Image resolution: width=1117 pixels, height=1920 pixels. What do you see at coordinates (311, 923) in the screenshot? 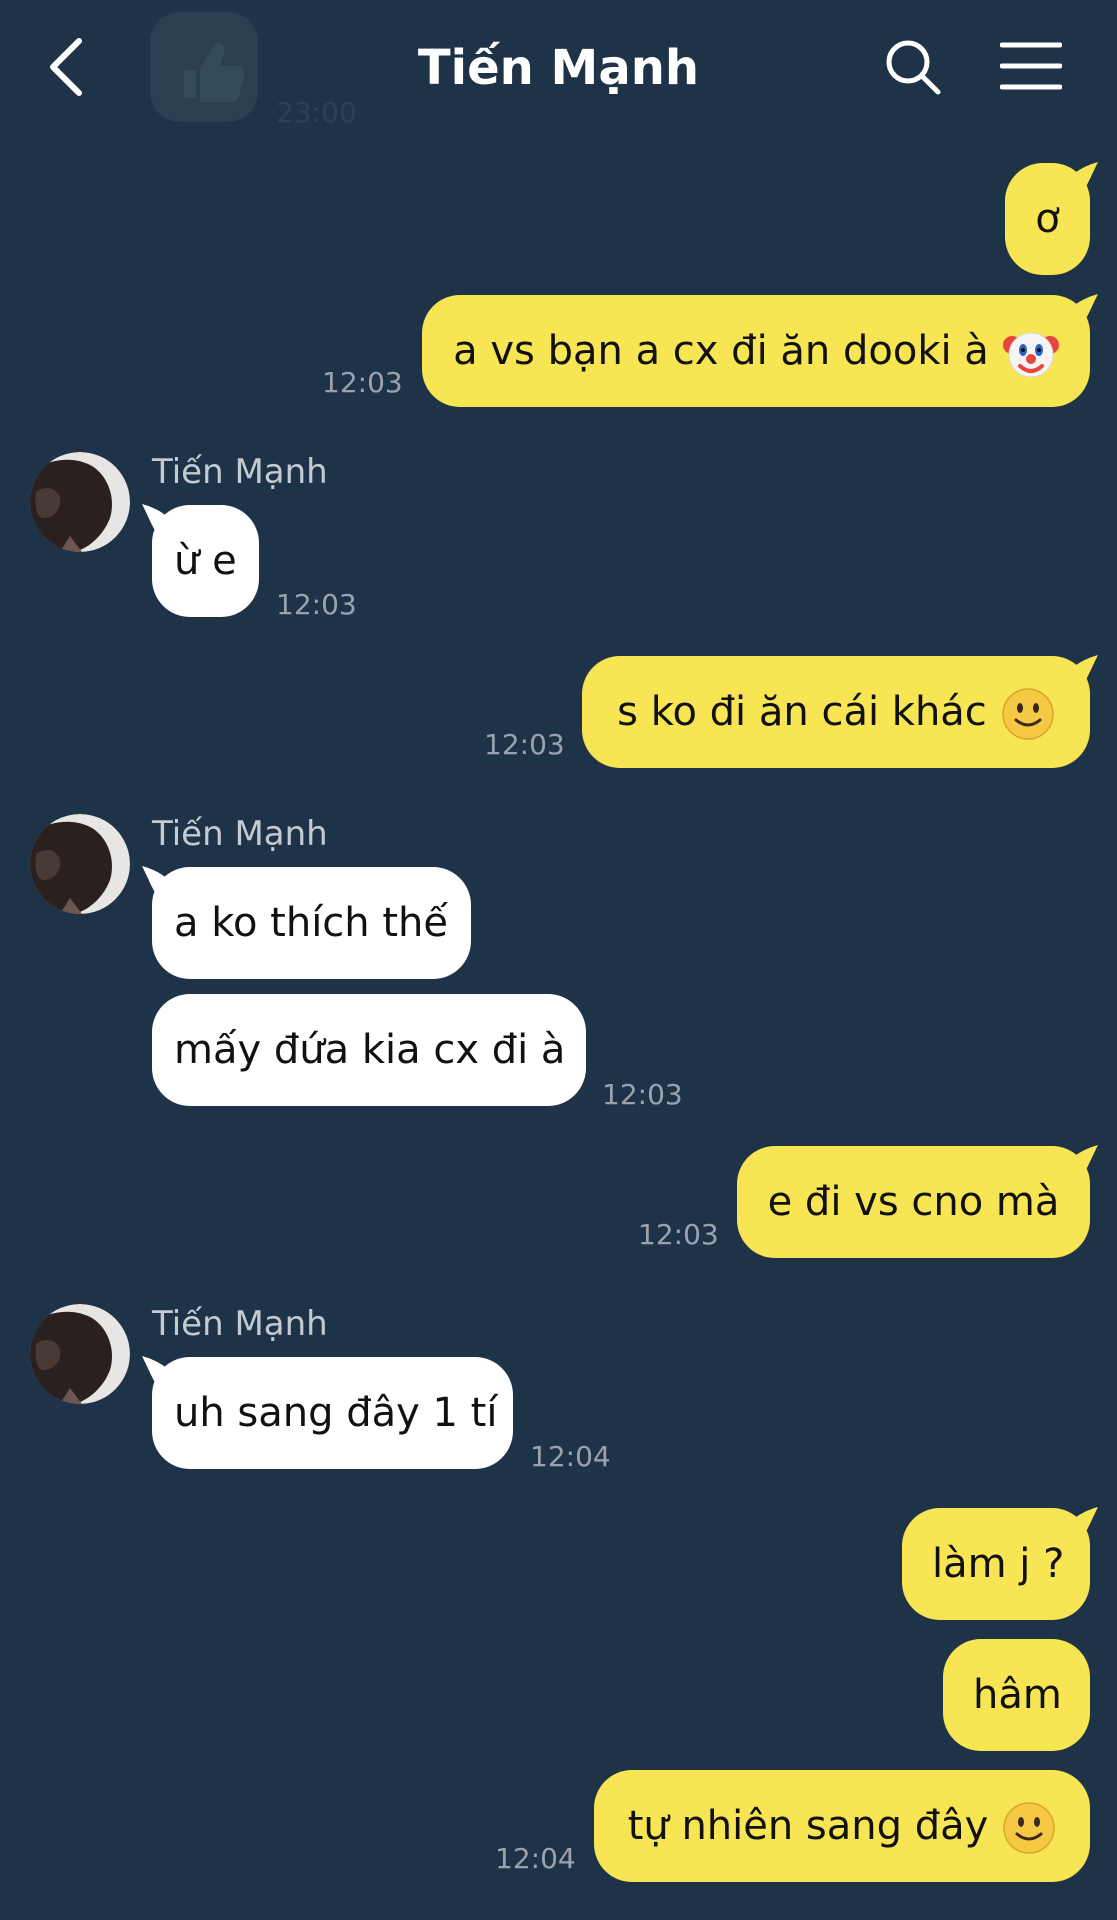
I see `their-message-bubble: a ko thích thế` at bounding box center [311, 923].